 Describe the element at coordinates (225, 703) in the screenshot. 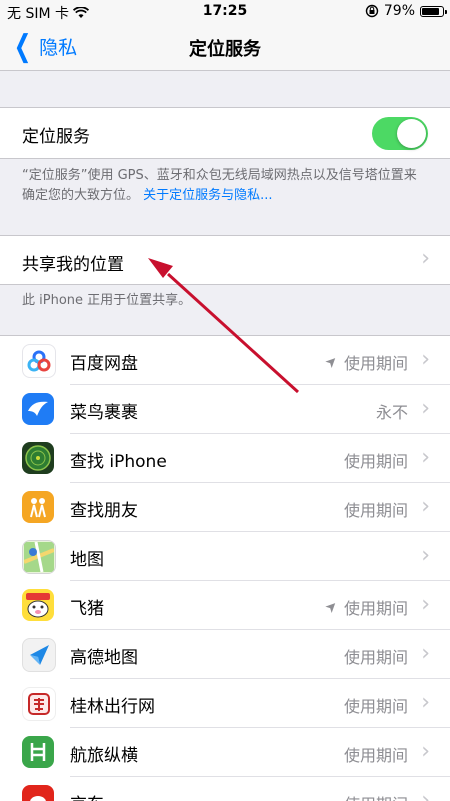

I see `app-row-guilin-travel: 桂林出行网 使用期间 ›` at that location.